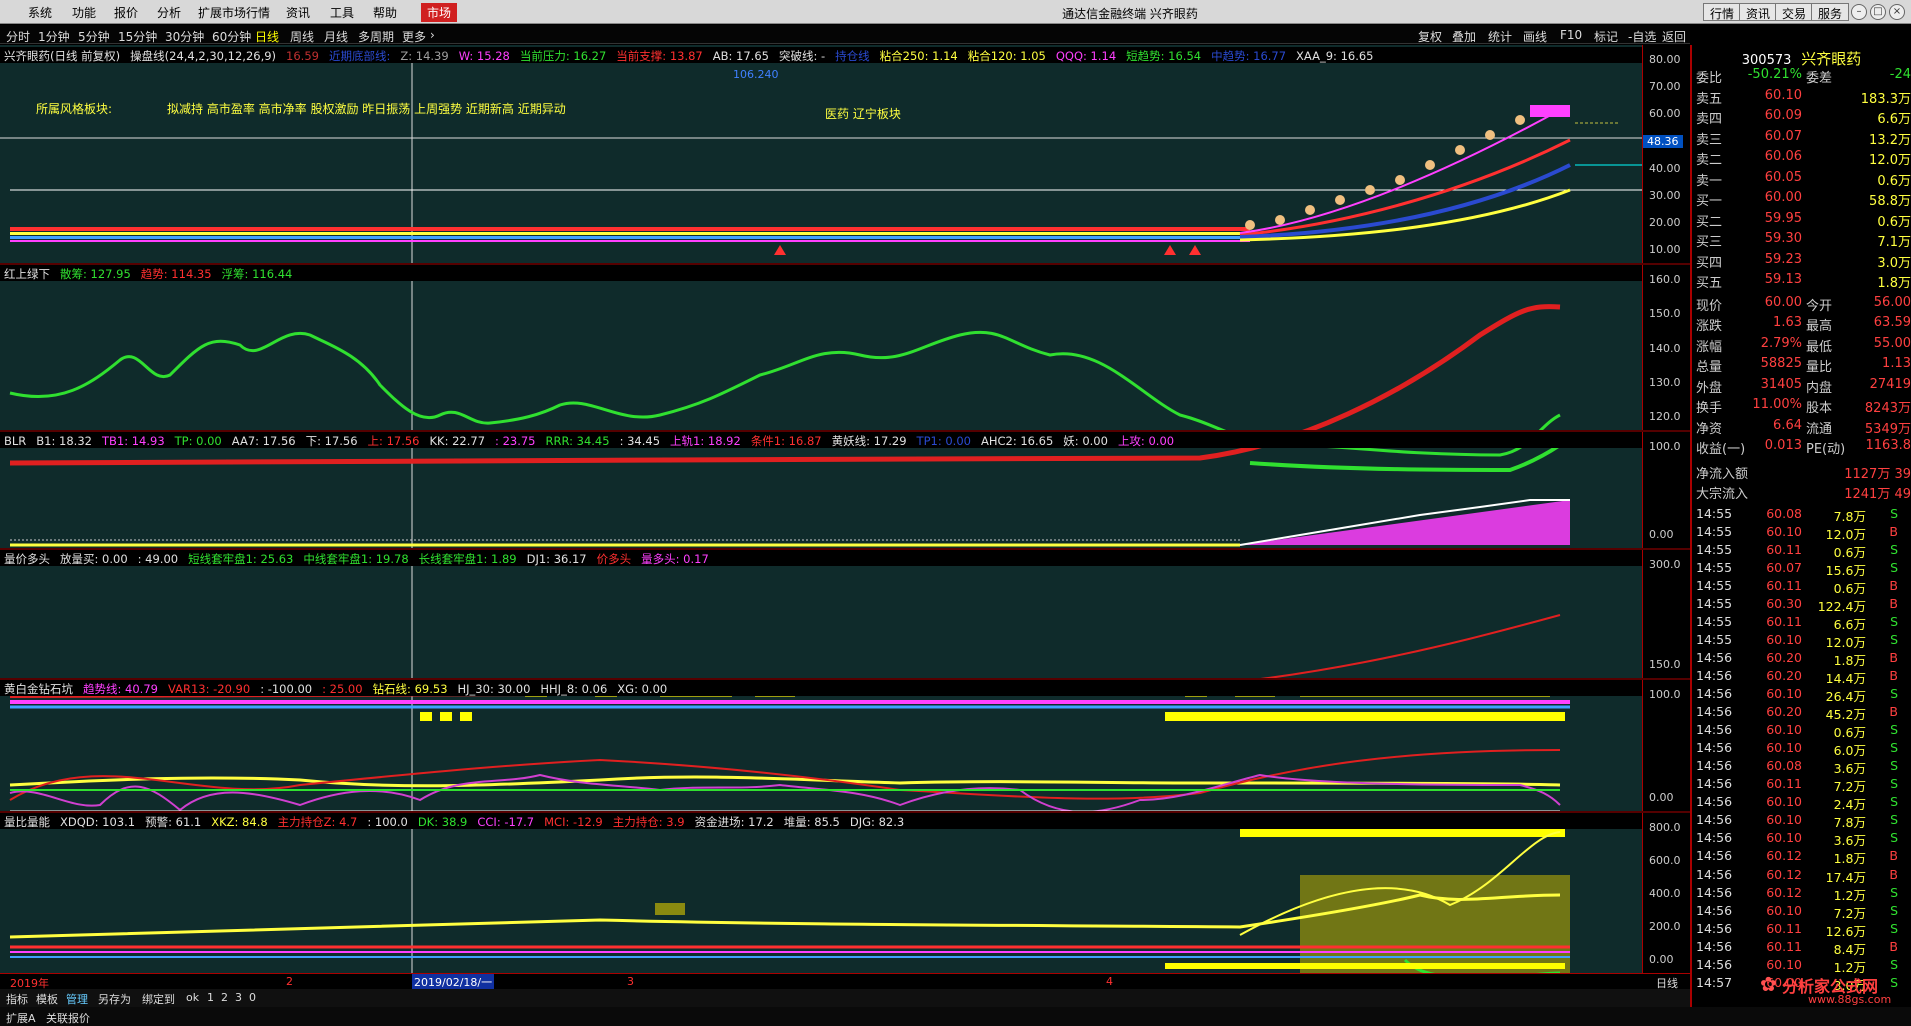  Describe the element at coordinates (1721, 449) in the screenshot. I see `quote-label: 收益(一)` at that location.